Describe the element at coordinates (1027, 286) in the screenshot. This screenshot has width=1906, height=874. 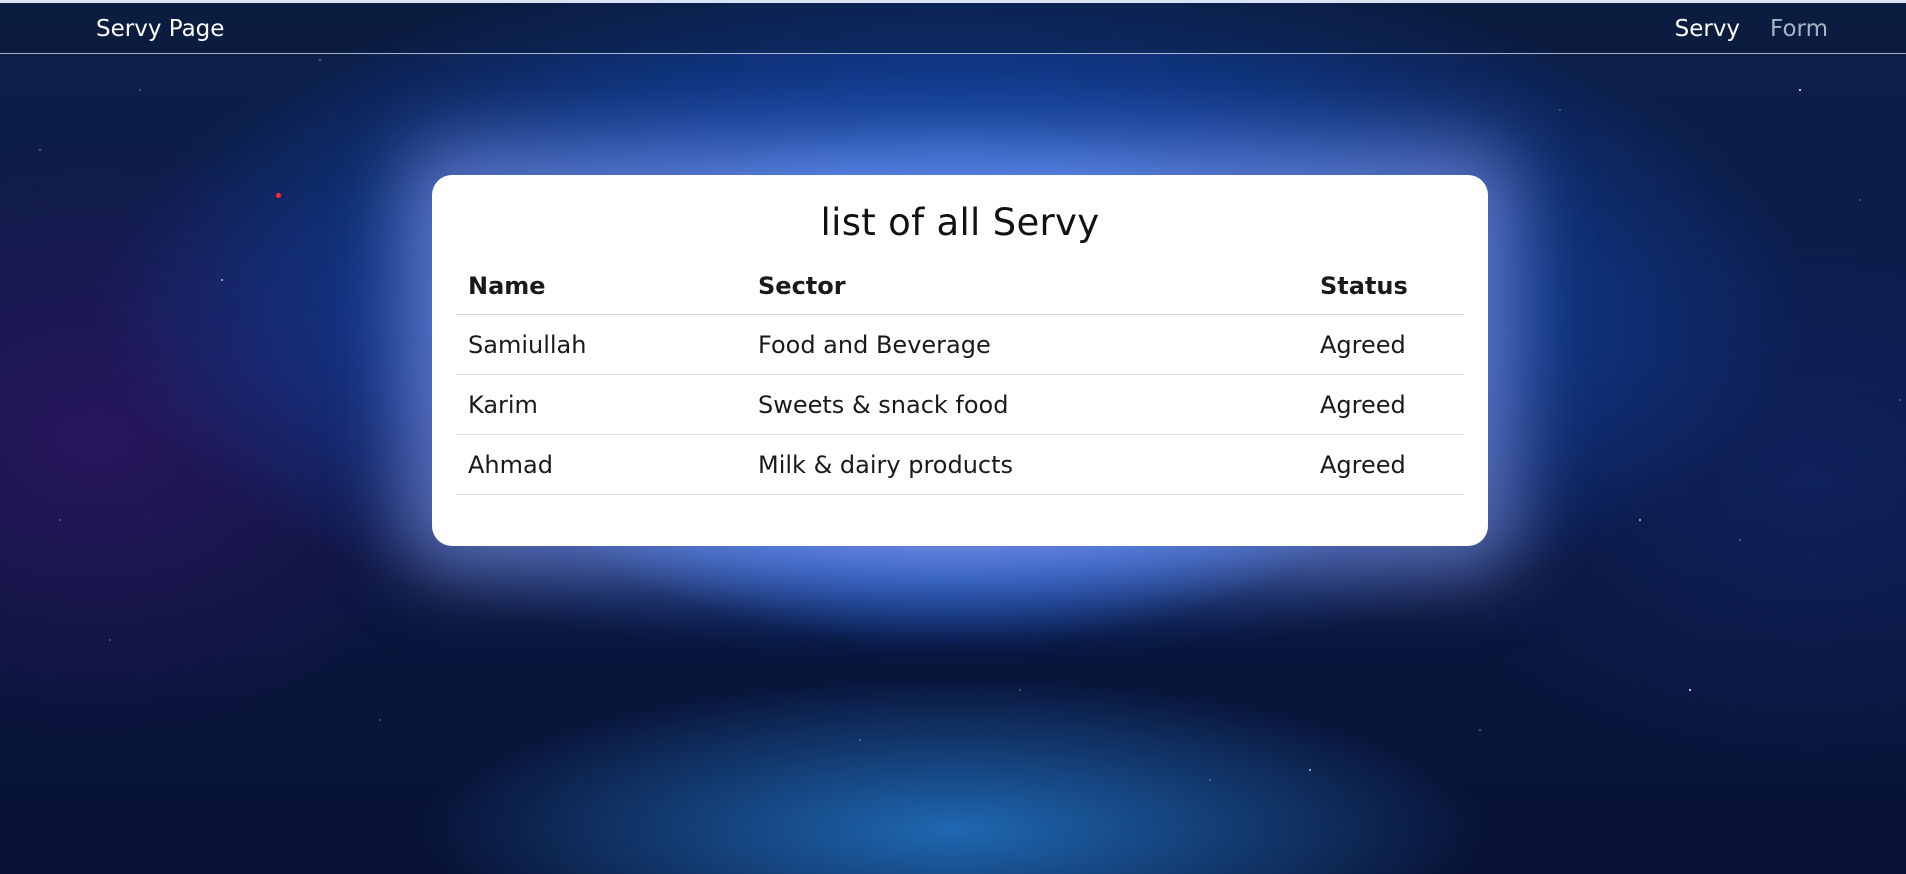
I see `header-sector: Sector` at that location.